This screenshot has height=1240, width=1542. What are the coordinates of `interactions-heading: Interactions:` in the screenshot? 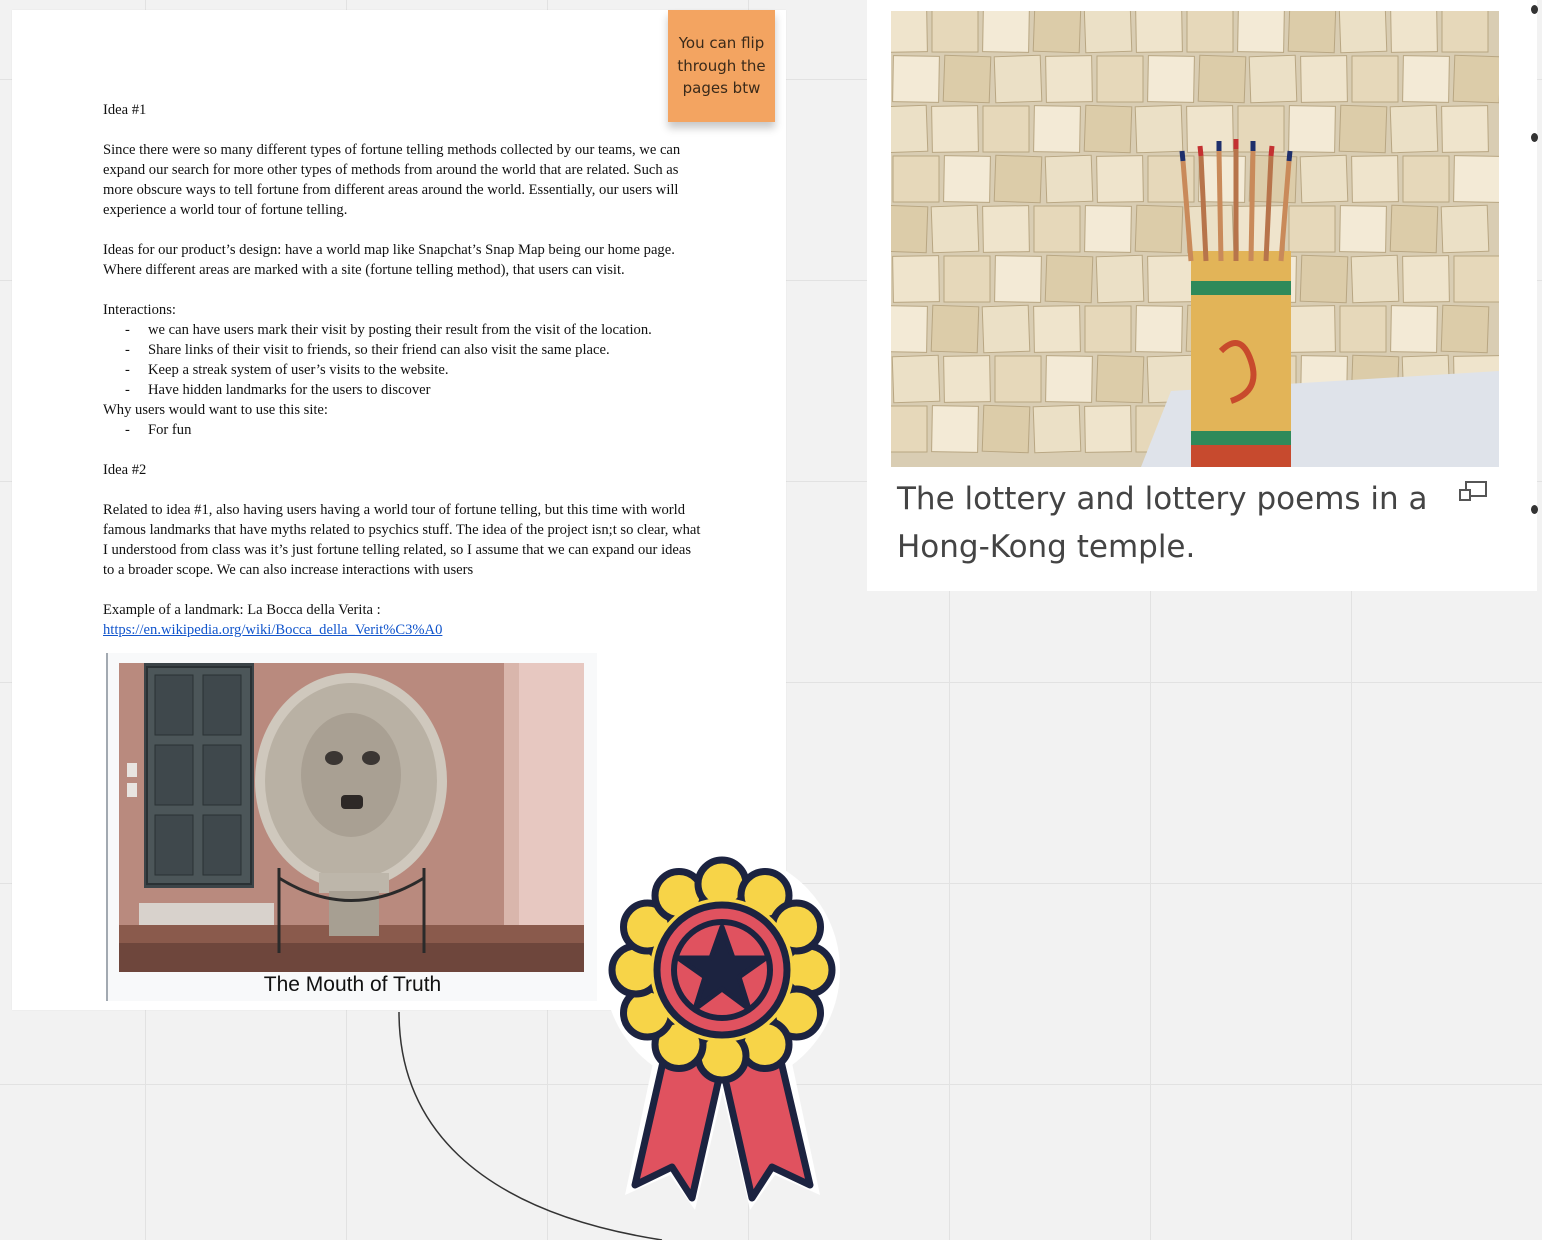 It's located at (139, 310).